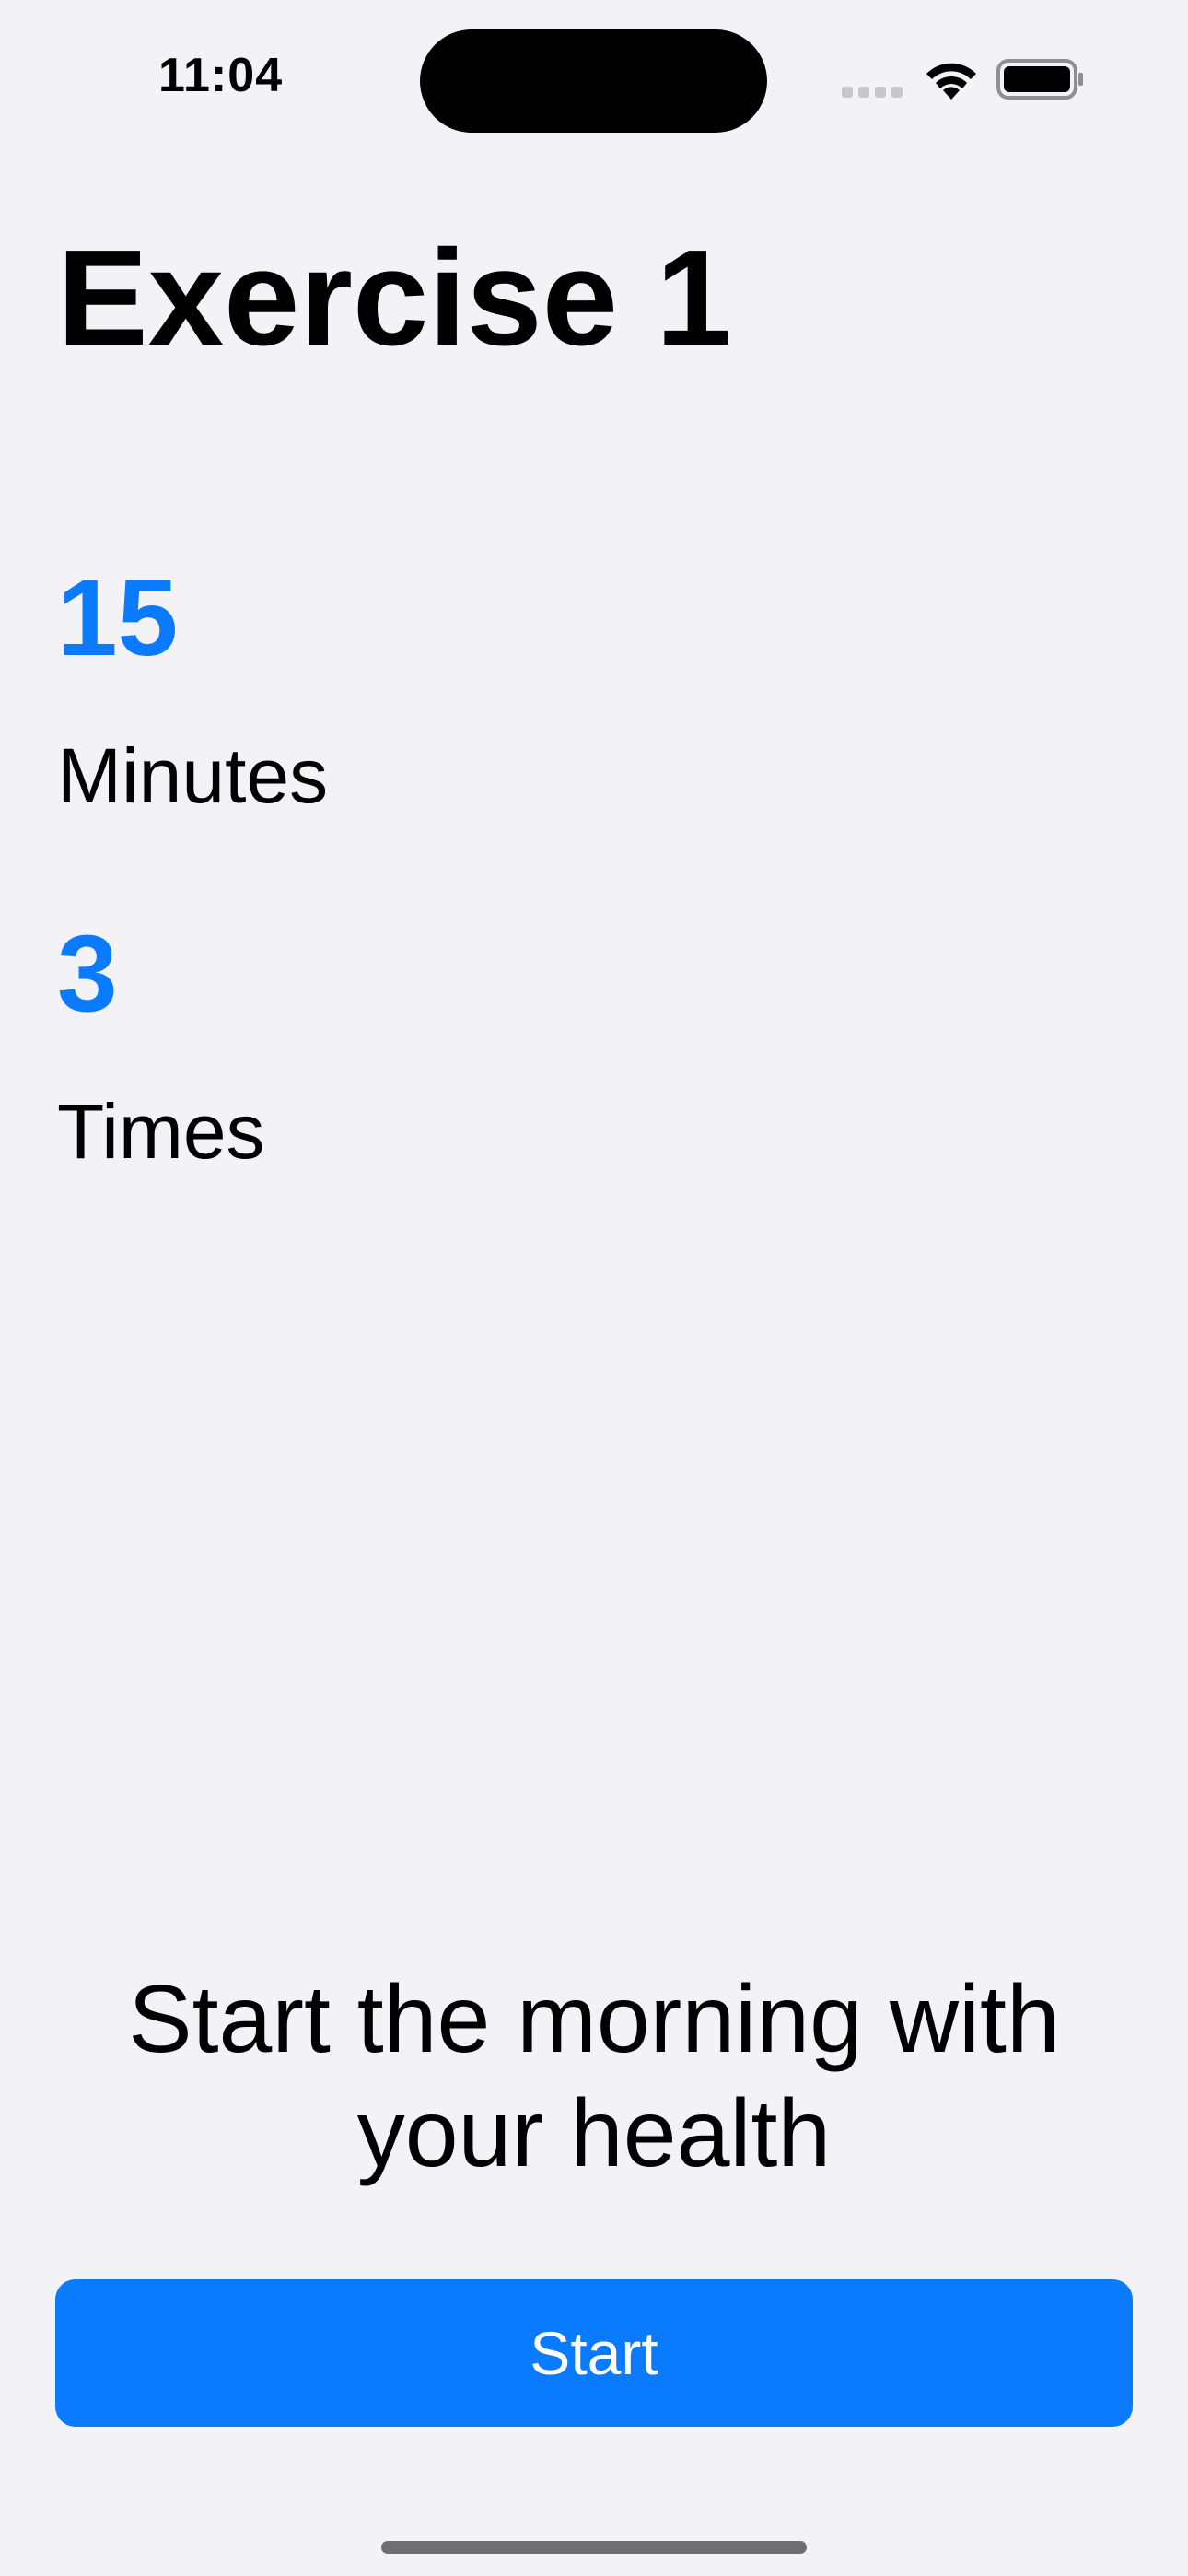 Image resolution: width=1188 pixels, height=2576 pixels. Describe the element at coordinates (1039, 79) in the screenshot. I see `battery-icon` at that location.